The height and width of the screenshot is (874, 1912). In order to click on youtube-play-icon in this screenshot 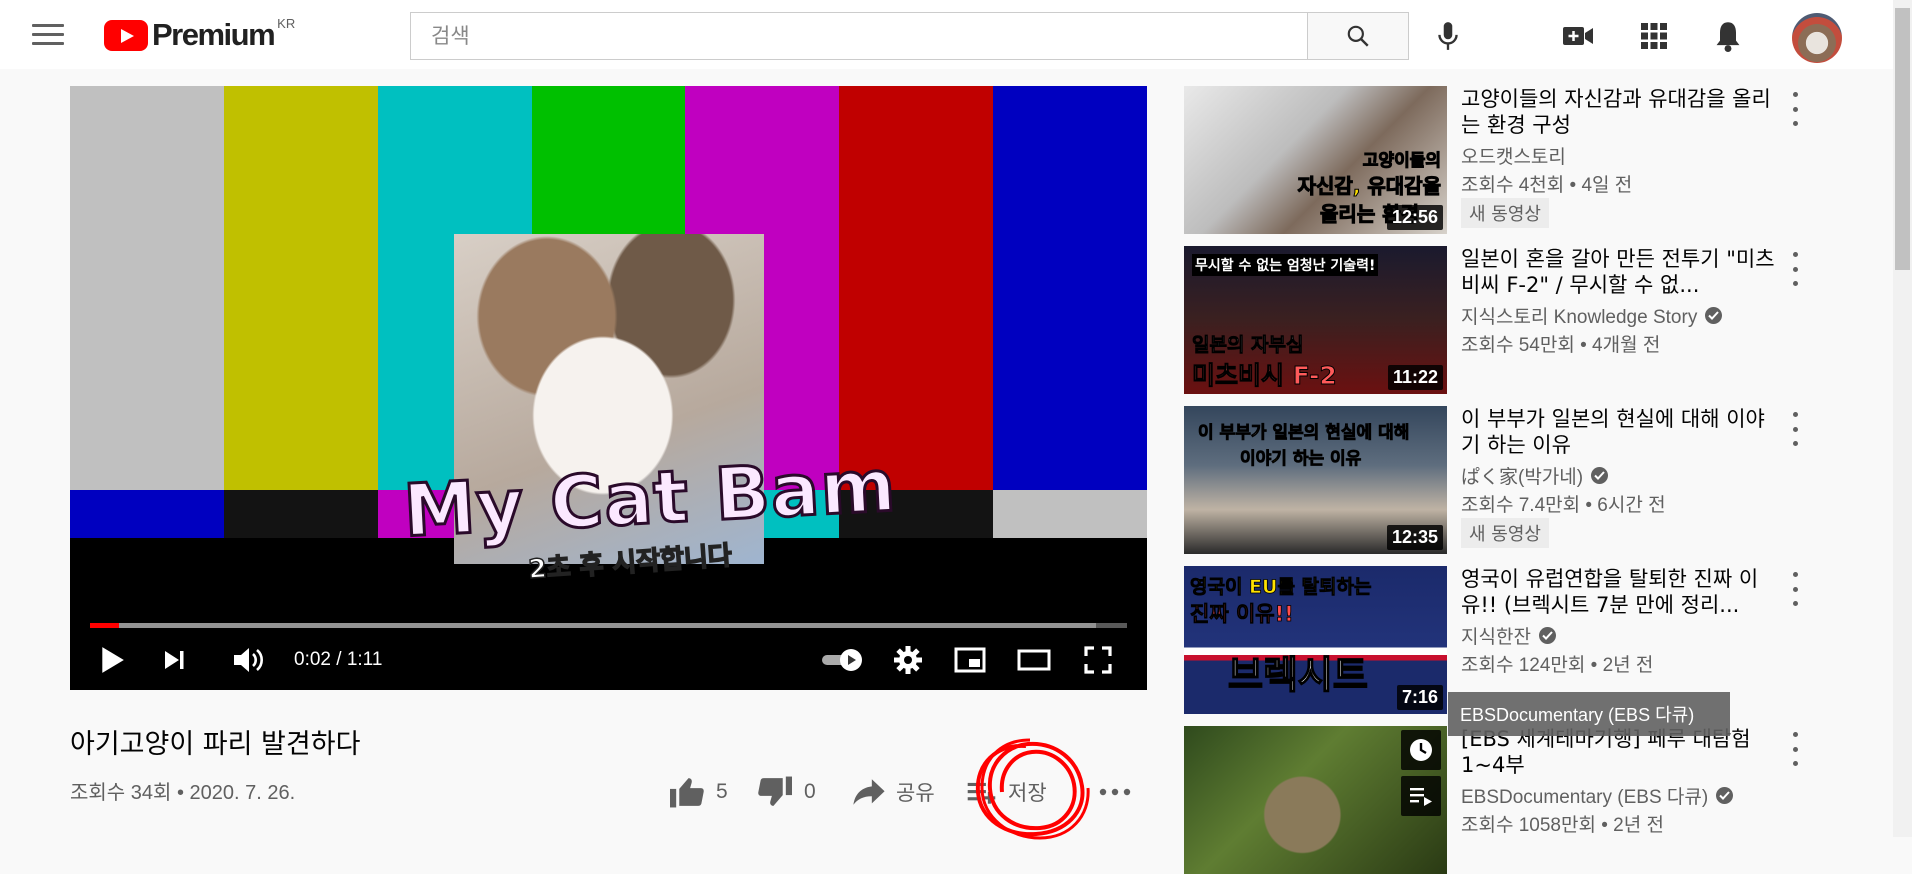, I will do `click(126, 35)`.